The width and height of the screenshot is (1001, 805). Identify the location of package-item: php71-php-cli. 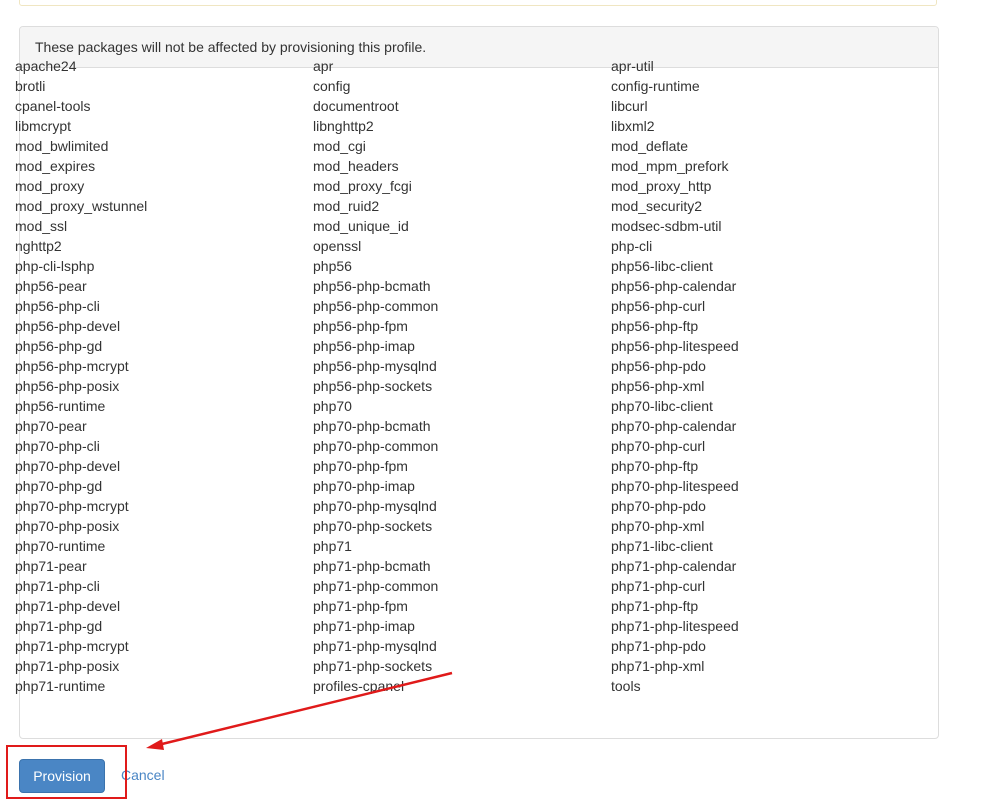
(57, 586).